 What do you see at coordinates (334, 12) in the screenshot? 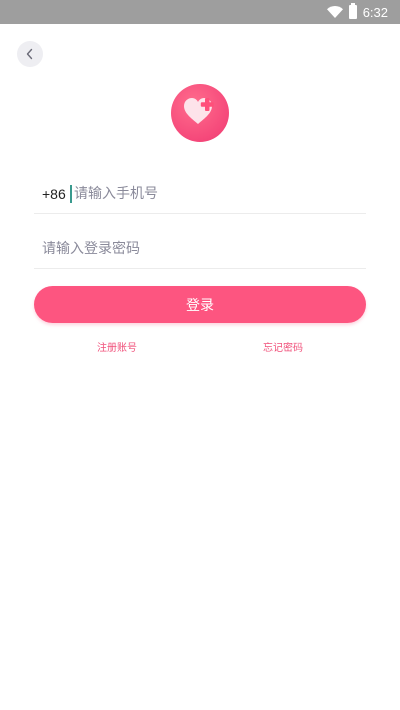
I see `wifi-icon` at bounding box center [334, 12].